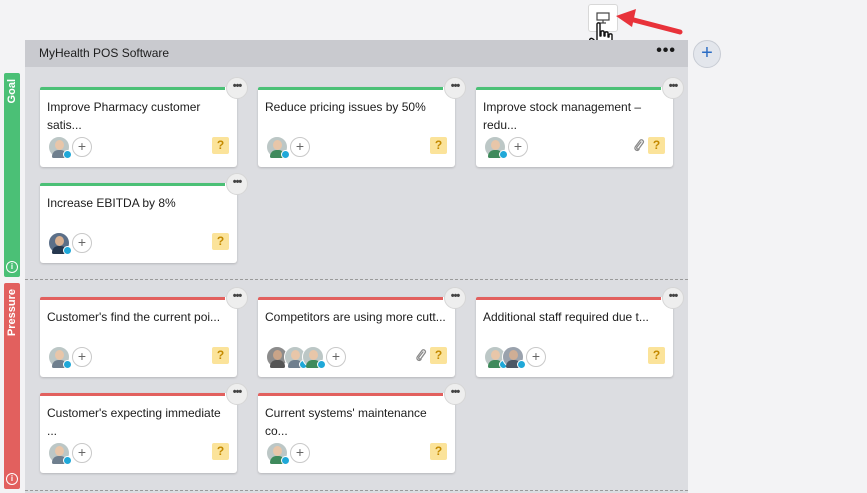  I want to click on red-arrow-icon, so click(649, 22).